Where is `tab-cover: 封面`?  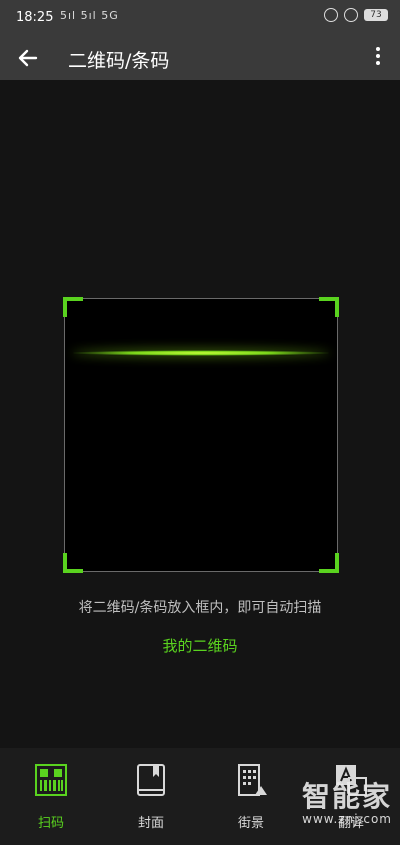
tab-cover: 封面 is located at coordinates (151, 796).